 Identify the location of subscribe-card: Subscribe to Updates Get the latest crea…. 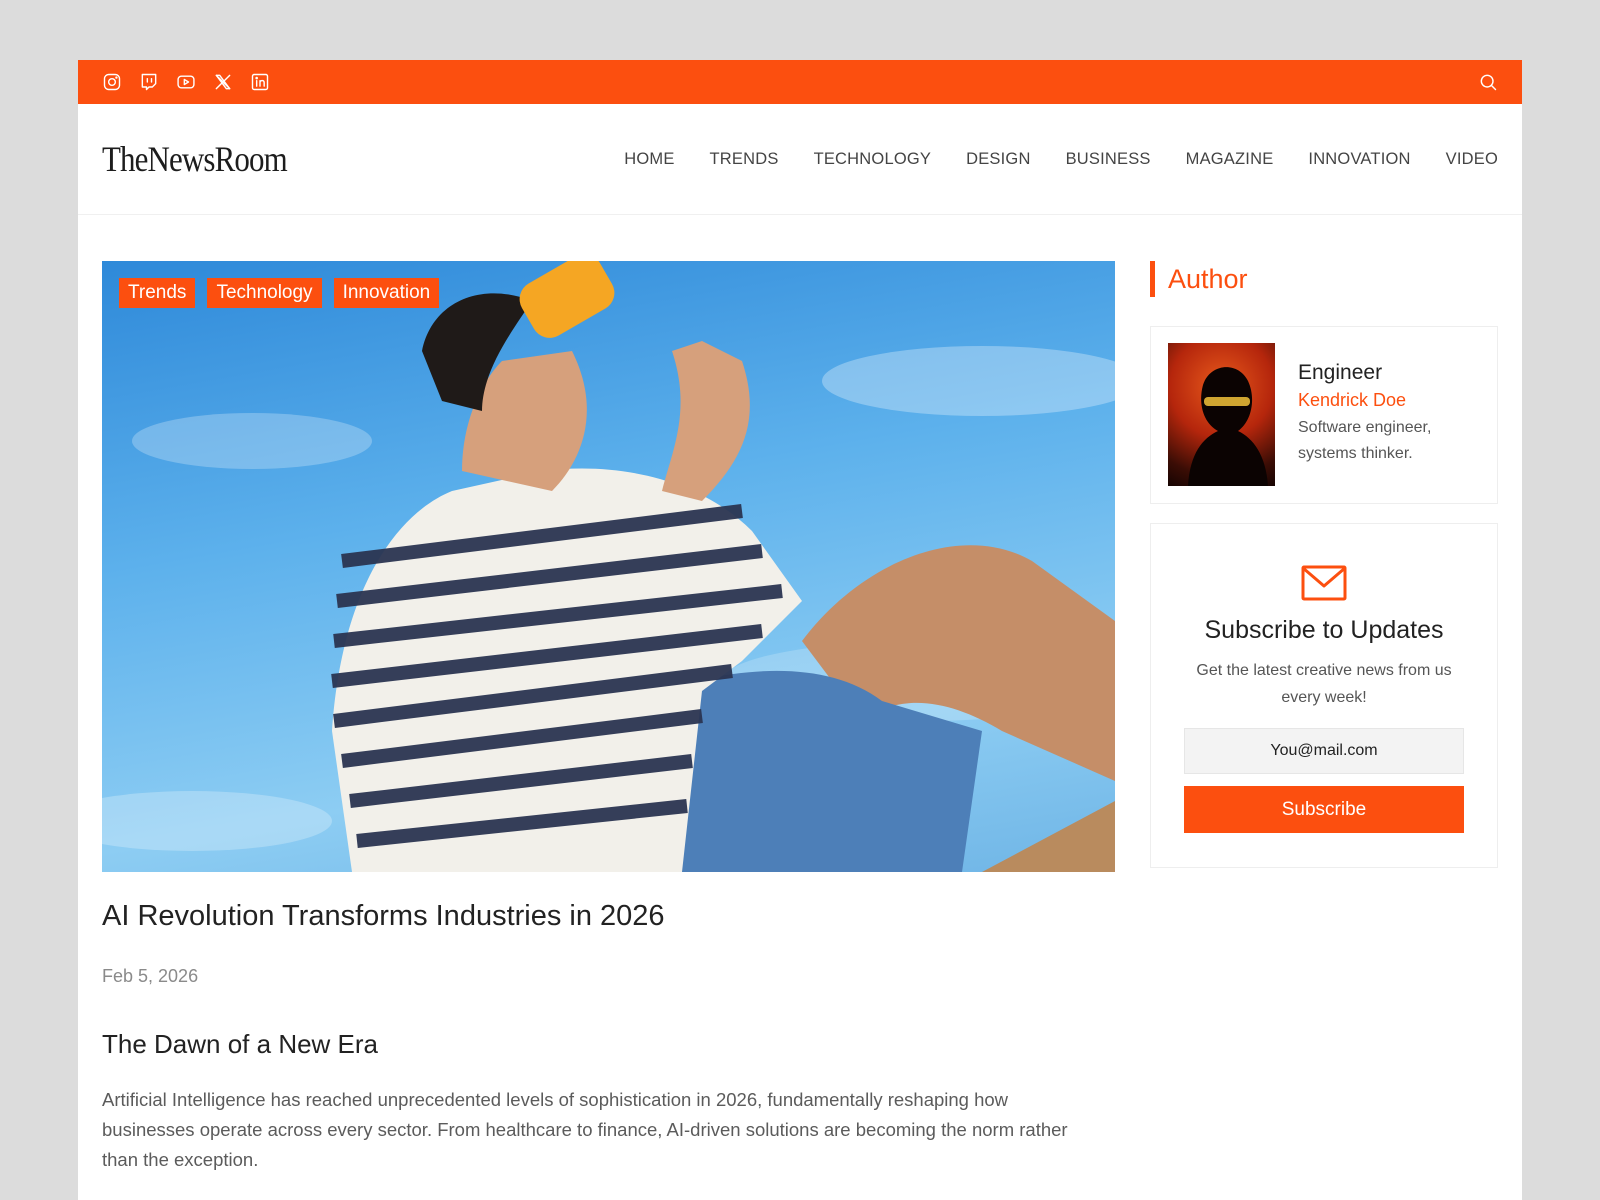
(1324, 695).